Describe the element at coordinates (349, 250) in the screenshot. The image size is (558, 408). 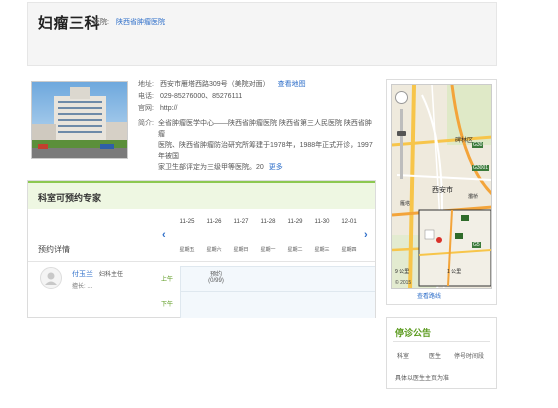
I see `weekday-label: 星期四` at that location.